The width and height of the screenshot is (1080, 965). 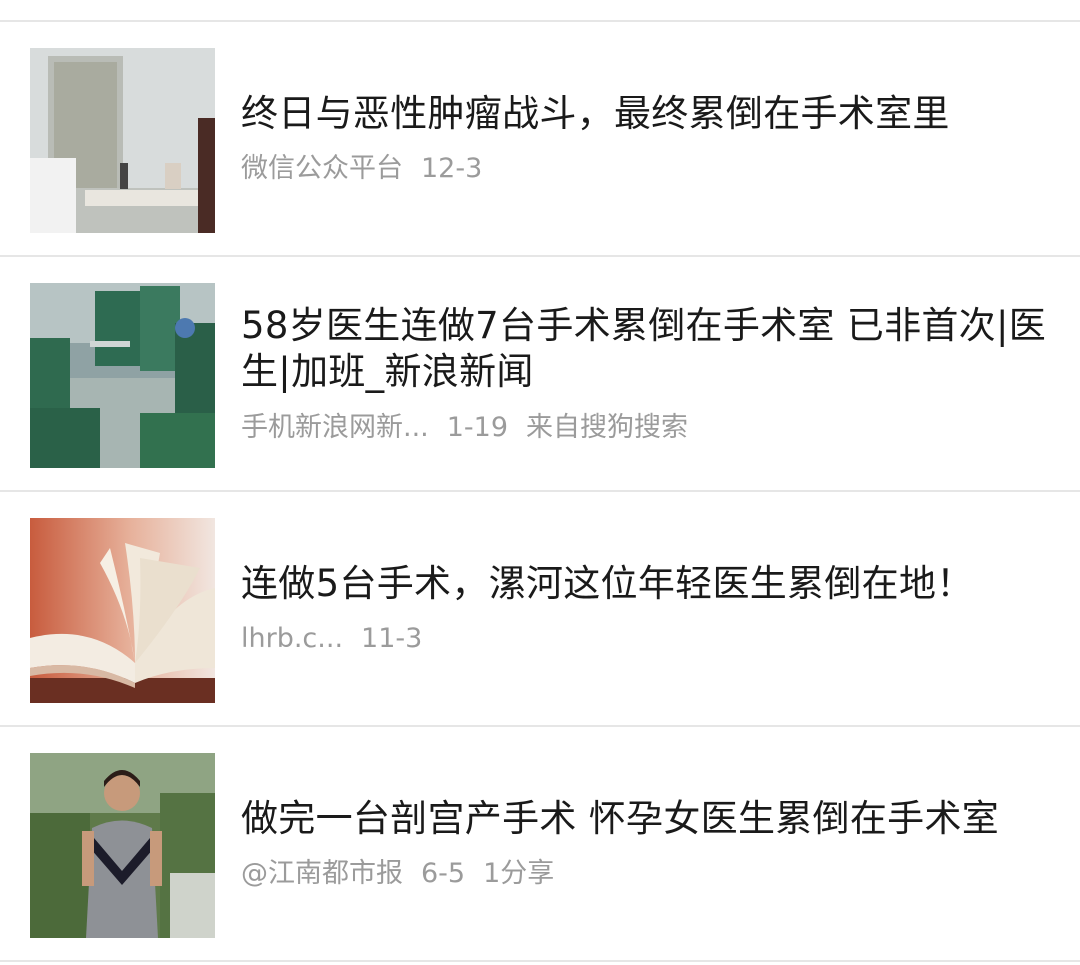 I want to click on result-title: 连做5台手术，漯河这位年轻医生累倒在地！, so click(x=648, y=584).